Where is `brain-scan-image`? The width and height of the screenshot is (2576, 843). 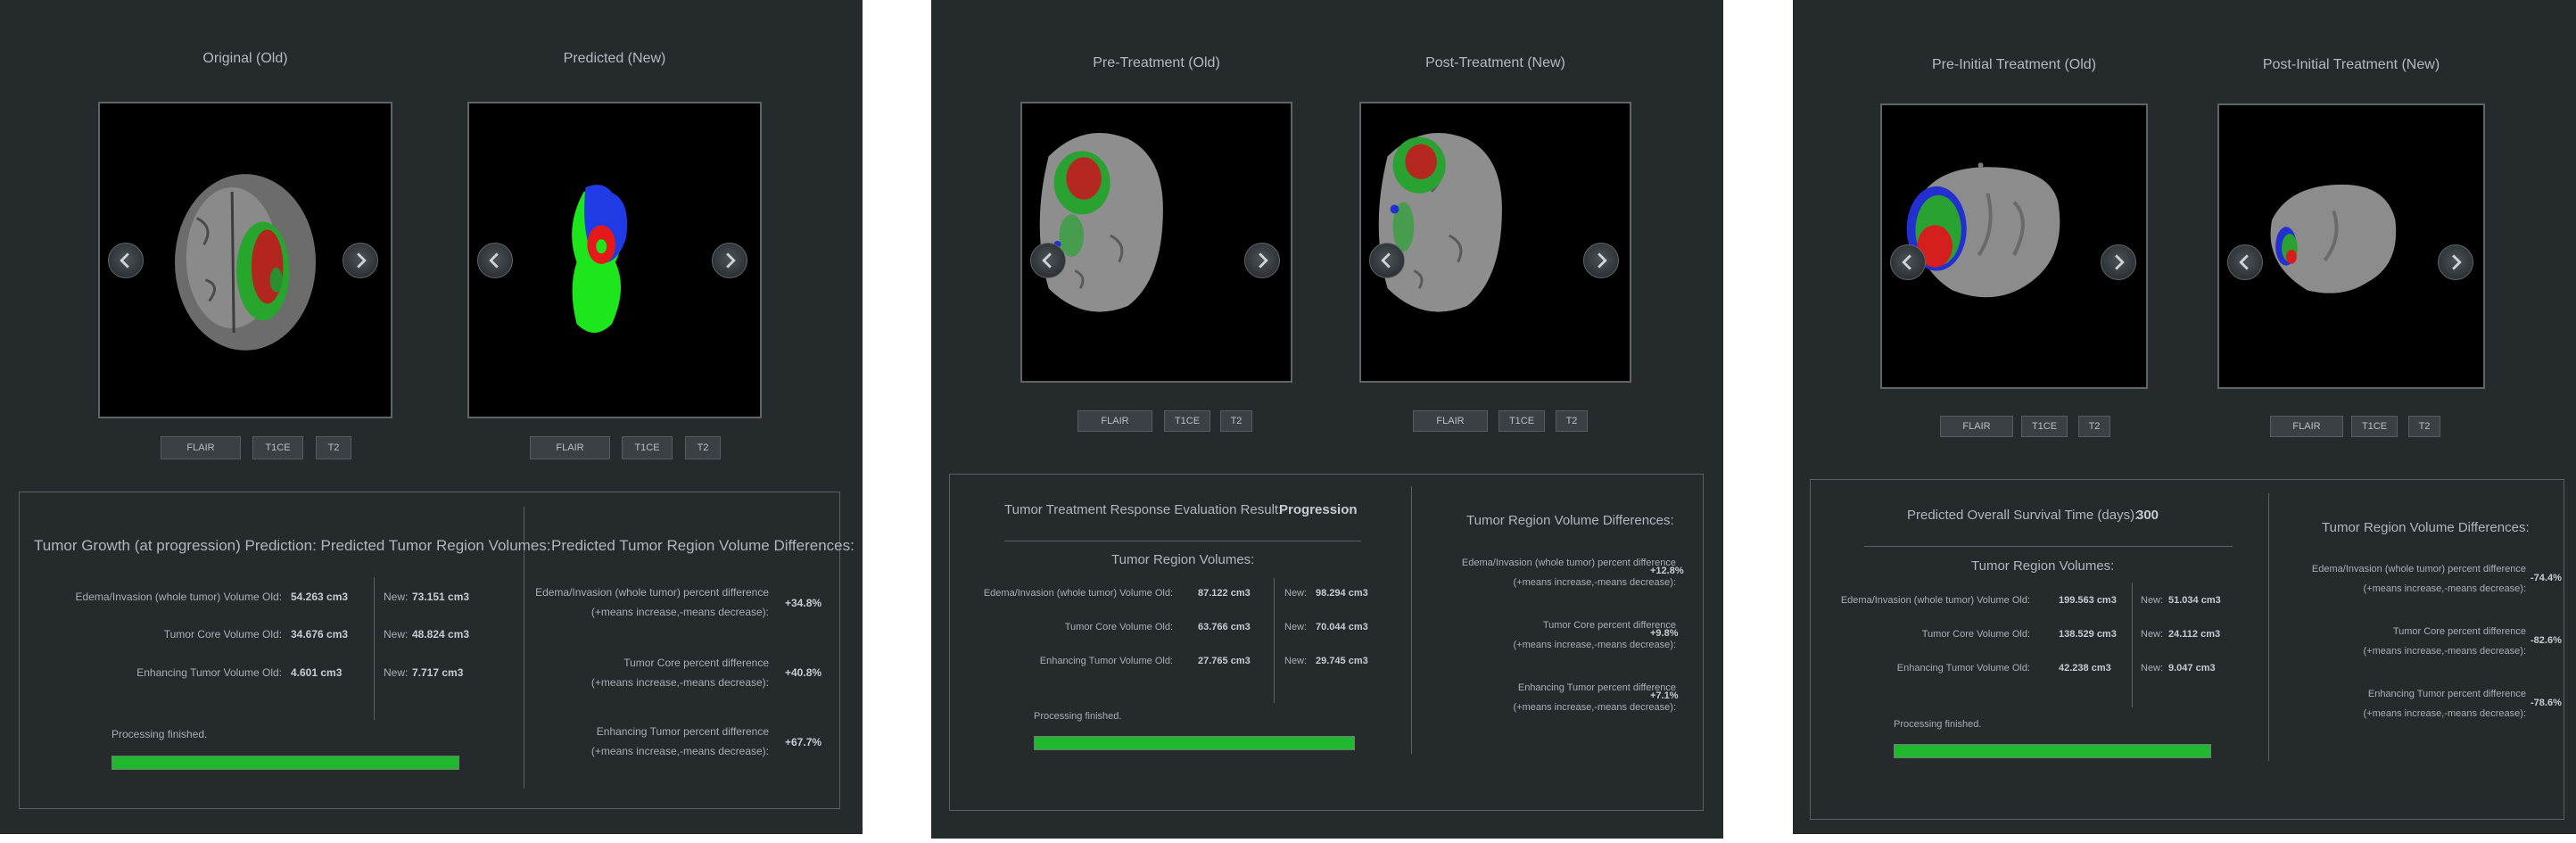 brain-scan-image is located at coordinates (1440, 222).